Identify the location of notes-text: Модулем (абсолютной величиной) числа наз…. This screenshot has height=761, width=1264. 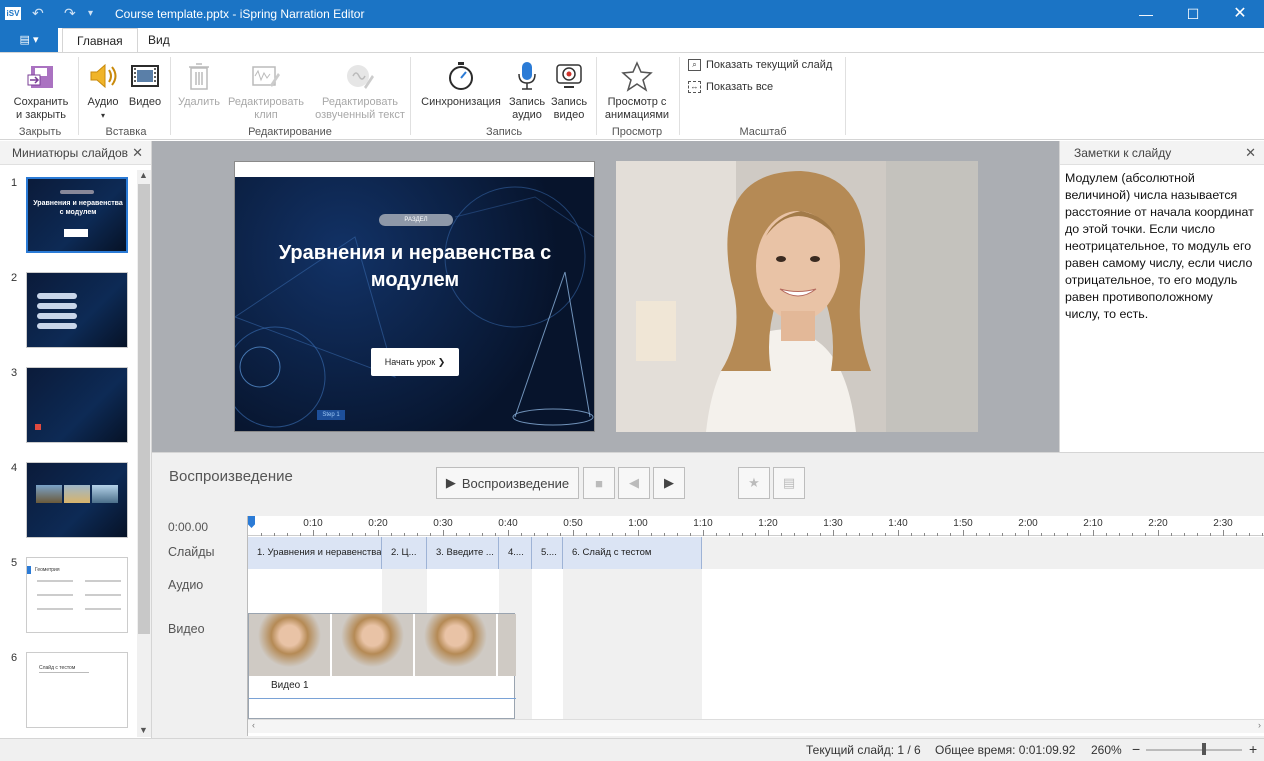
(1162, 244).